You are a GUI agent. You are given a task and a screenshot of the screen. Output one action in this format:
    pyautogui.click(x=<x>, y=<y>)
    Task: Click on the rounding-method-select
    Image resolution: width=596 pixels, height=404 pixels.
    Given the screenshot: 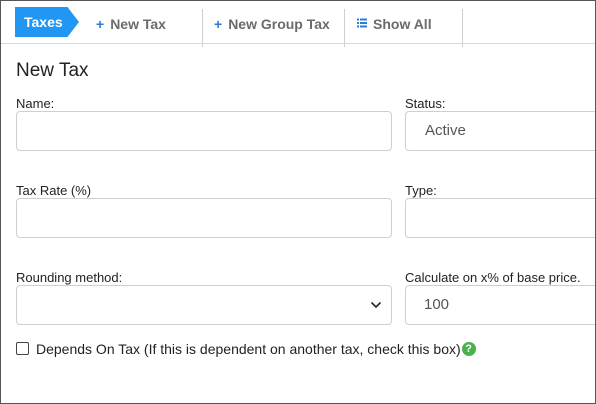 What is the action you would take?
    pyautogui.click(x=204, y=305)
    